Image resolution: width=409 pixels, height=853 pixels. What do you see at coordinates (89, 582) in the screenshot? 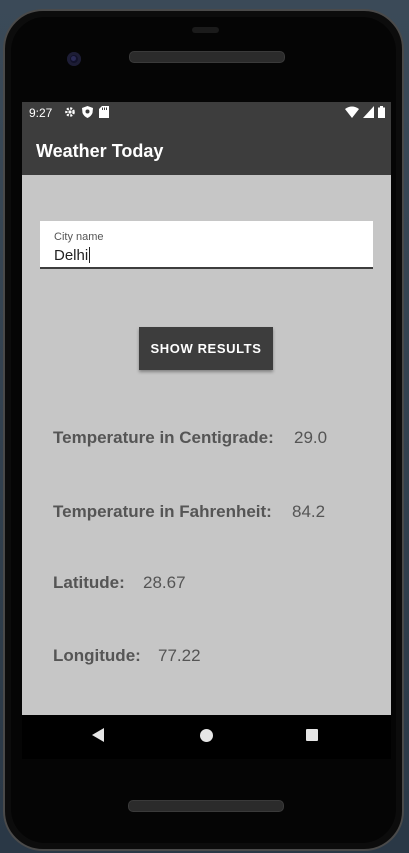
I see `latitude-label: Latitude:` at bounding box center [89, 582].